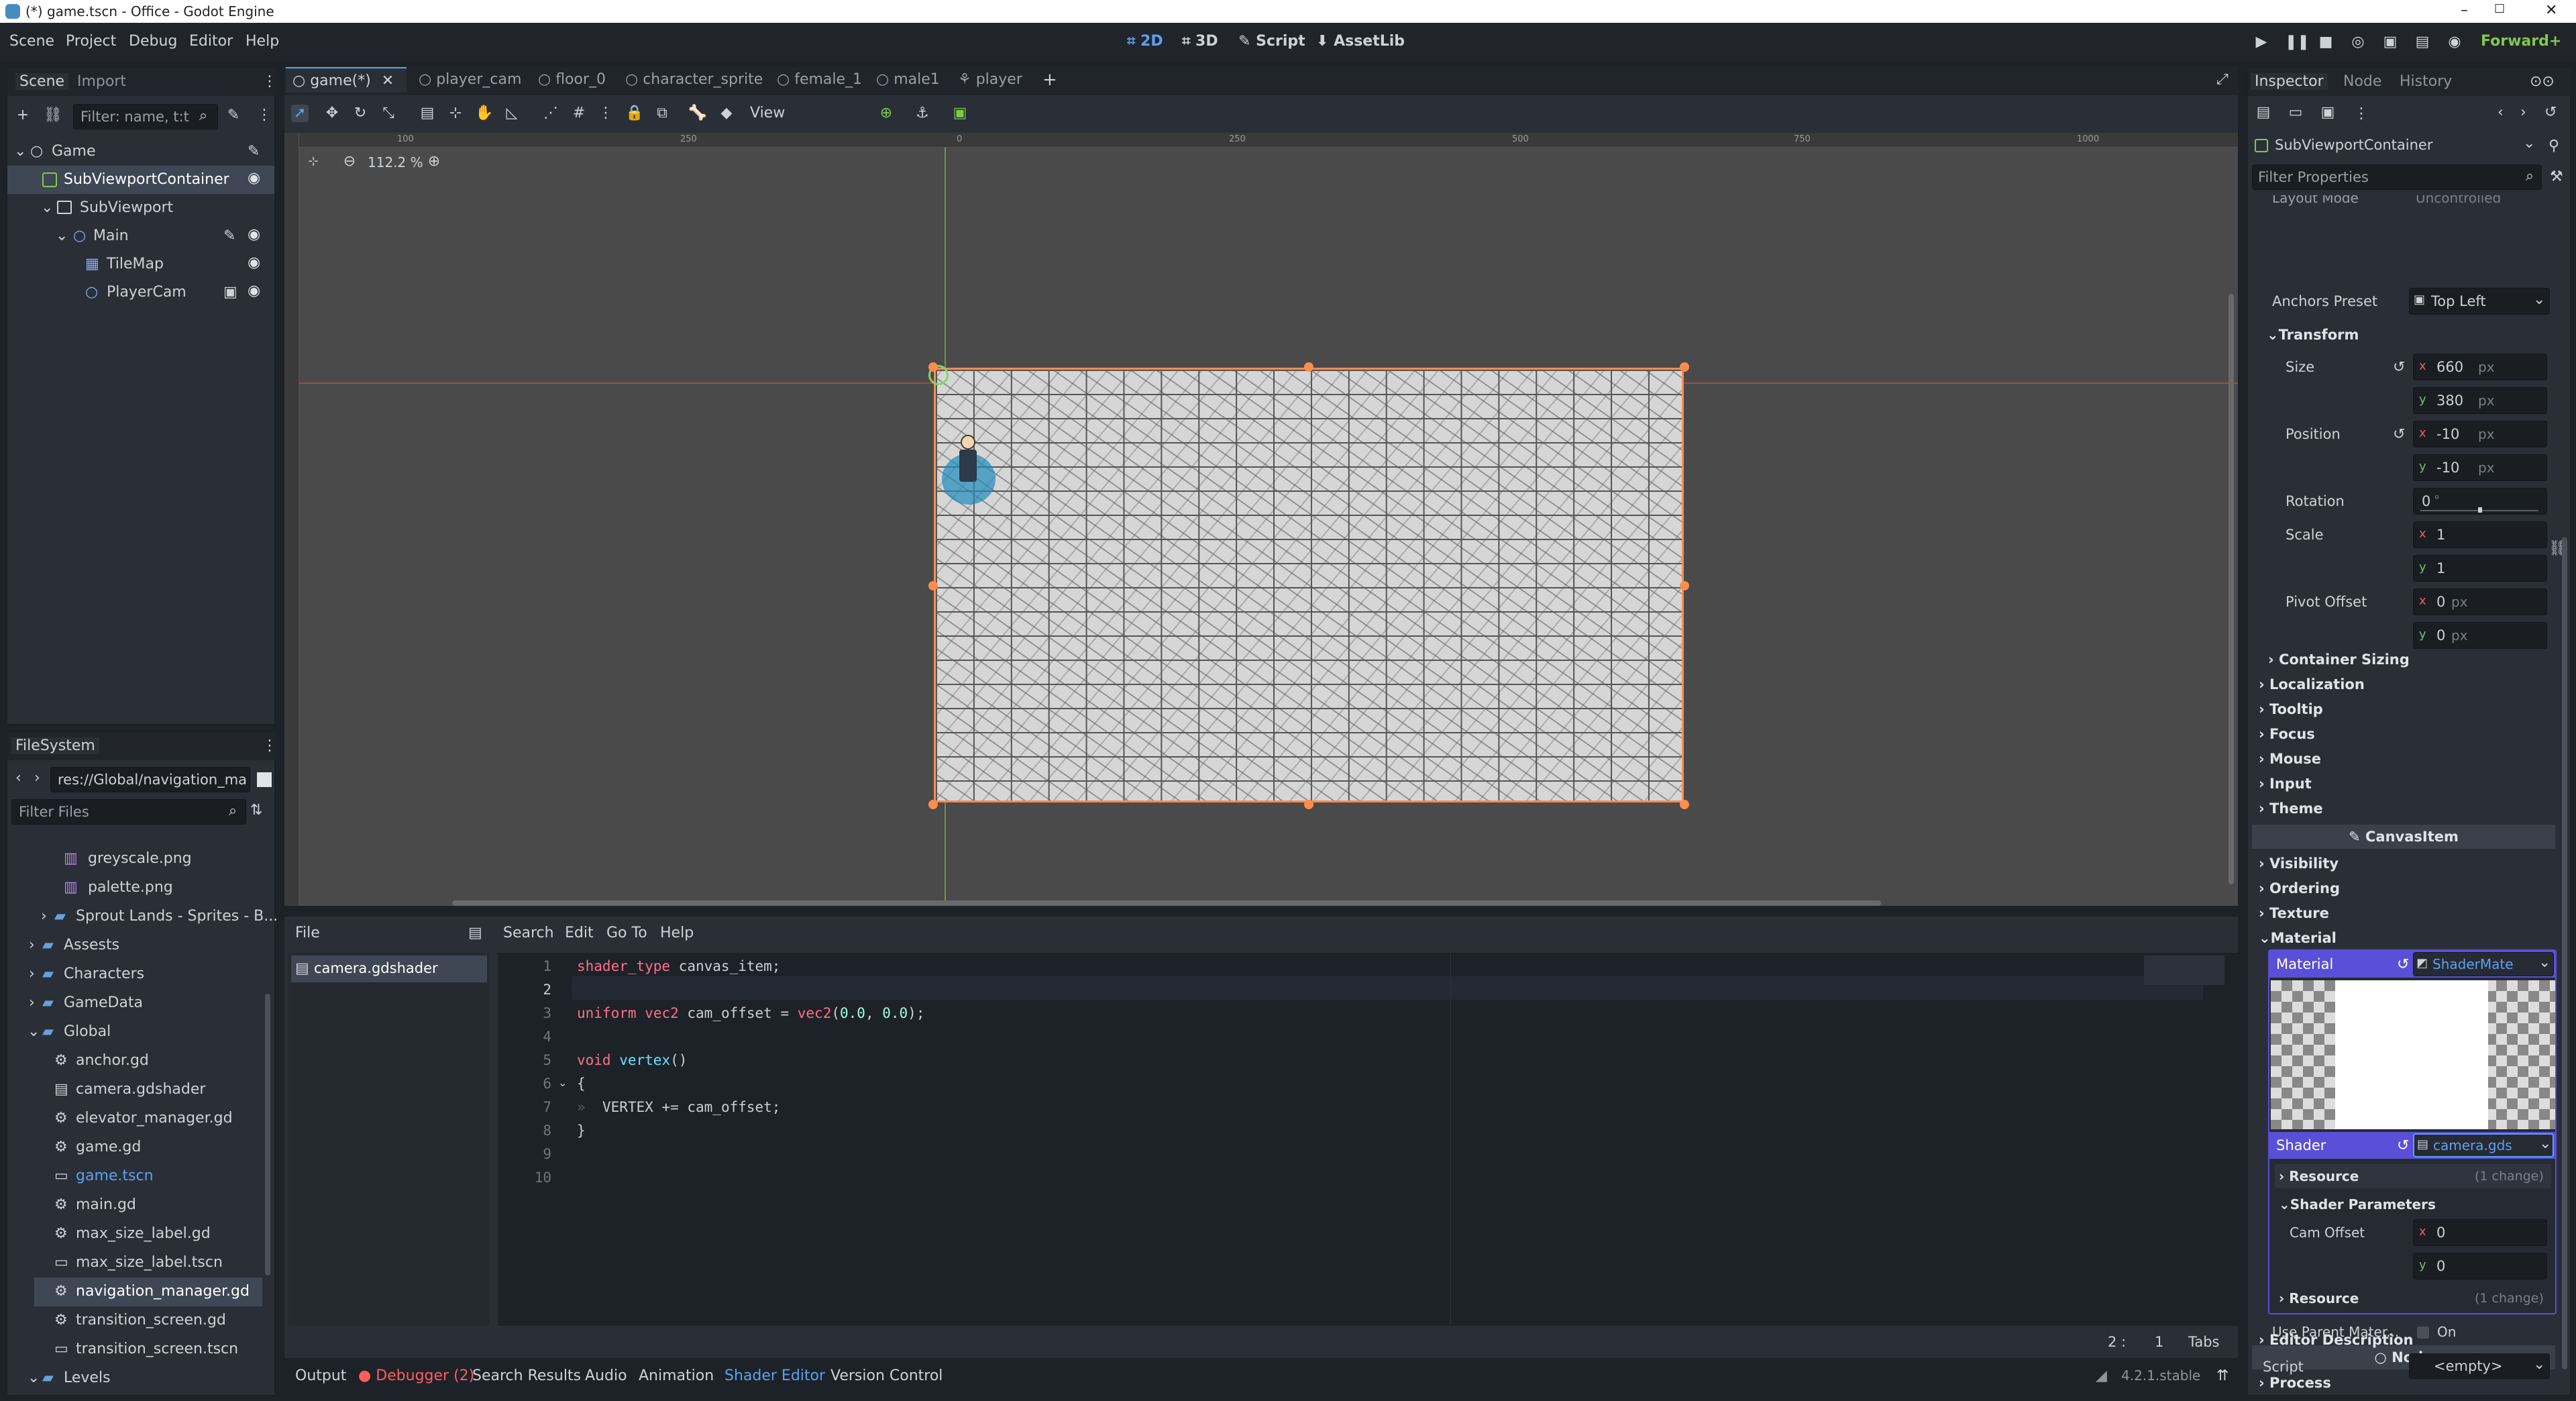  I want to click on tab-filesystem: FileSystem, so click(55, 745).